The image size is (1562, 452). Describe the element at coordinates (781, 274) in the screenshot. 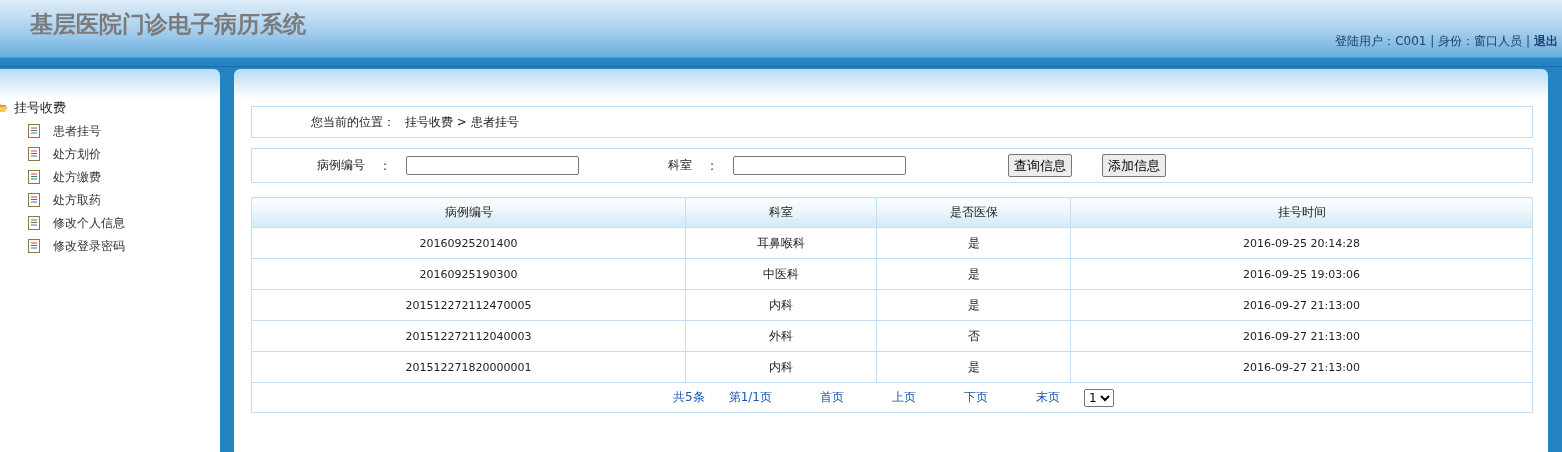

I see `table-cell: 中医科` at that location.